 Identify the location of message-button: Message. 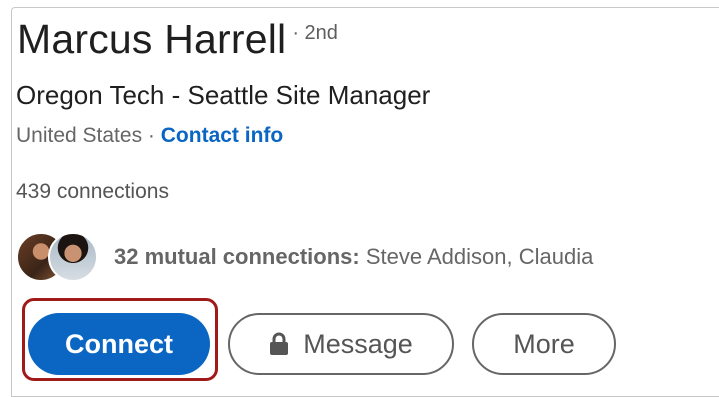
(341, 344).